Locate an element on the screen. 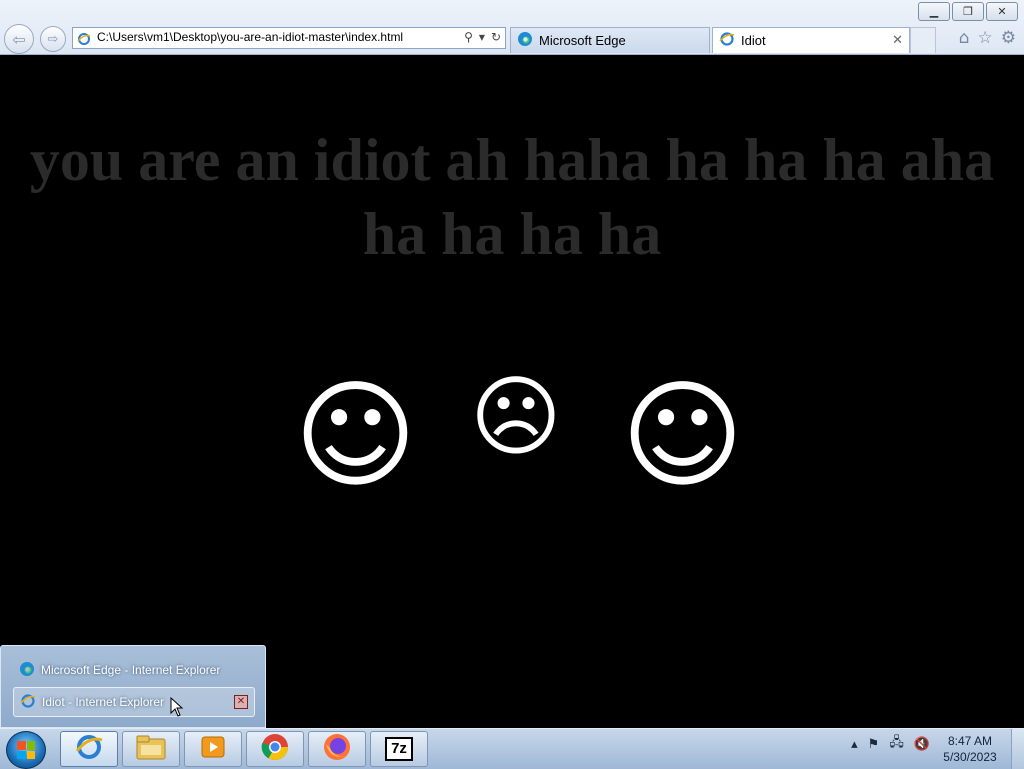 This screenshot has height=769, width=1024. back-button: ⇦ is located at coordinates (19, 39).